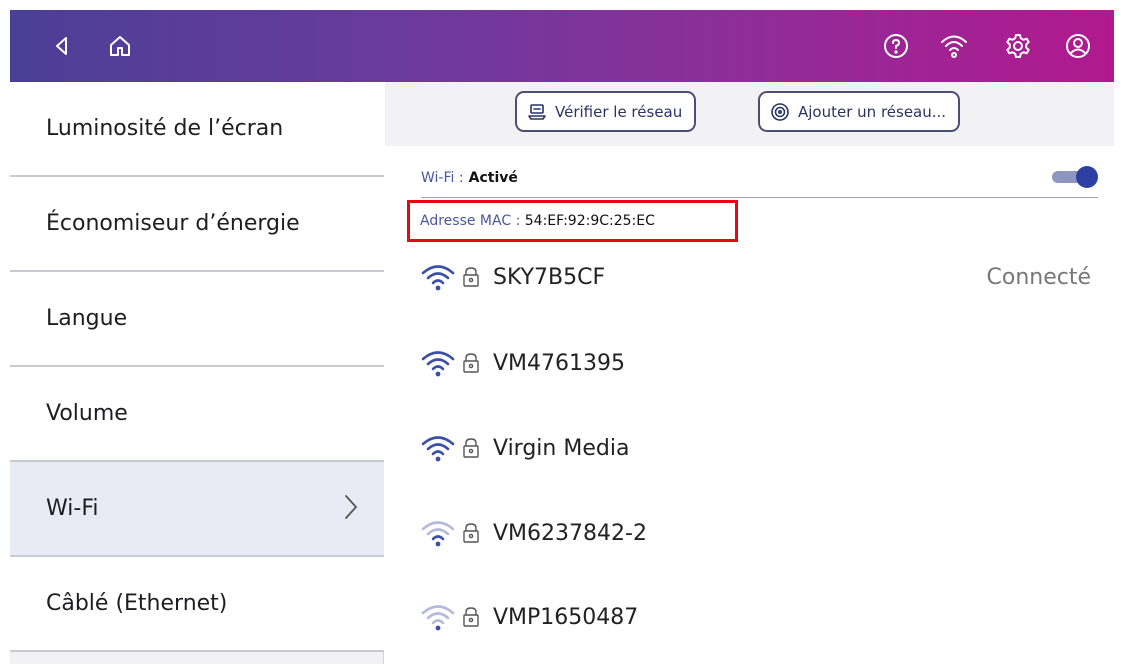 The width and height of the screenshot is (1122, 664). What do you see at coordinates (197, 414) in the screenshot?
I see `sidebar-item-volume: Volume` at bounding box center [197, 414].